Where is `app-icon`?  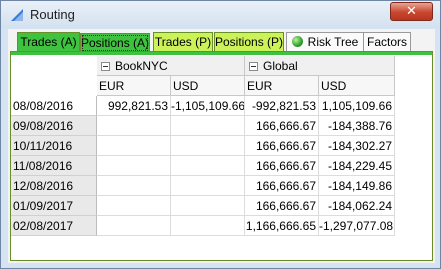
app-icon is located at coordinates (17, 15).